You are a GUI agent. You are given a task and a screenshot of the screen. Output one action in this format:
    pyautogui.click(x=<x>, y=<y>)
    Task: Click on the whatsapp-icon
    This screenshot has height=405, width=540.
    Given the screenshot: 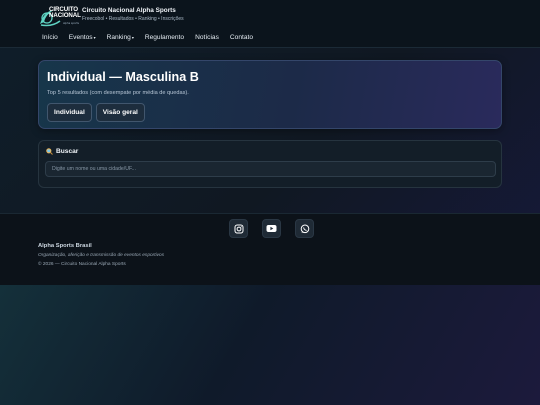 What is the action you would take?
    pyautogui.click(x=304, y=228)
    